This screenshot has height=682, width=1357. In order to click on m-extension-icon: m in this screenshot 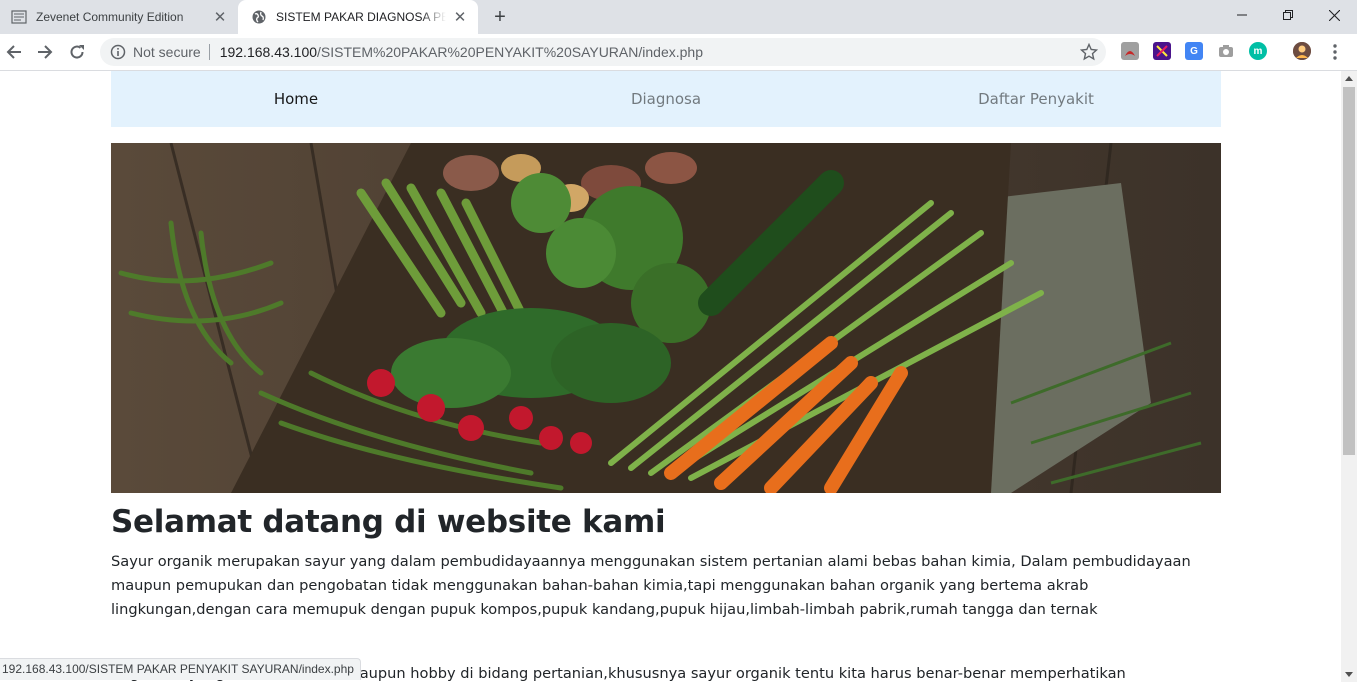, I will do `click(1258, 51)`.